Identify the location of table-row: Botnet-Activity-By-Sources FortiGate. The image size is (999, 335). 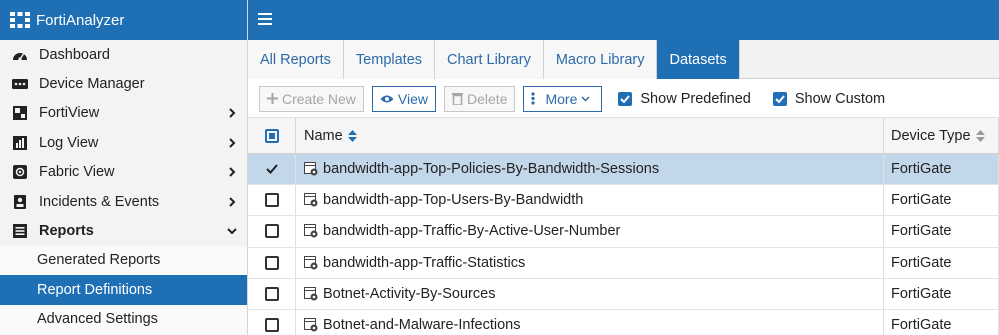
(623, 294).